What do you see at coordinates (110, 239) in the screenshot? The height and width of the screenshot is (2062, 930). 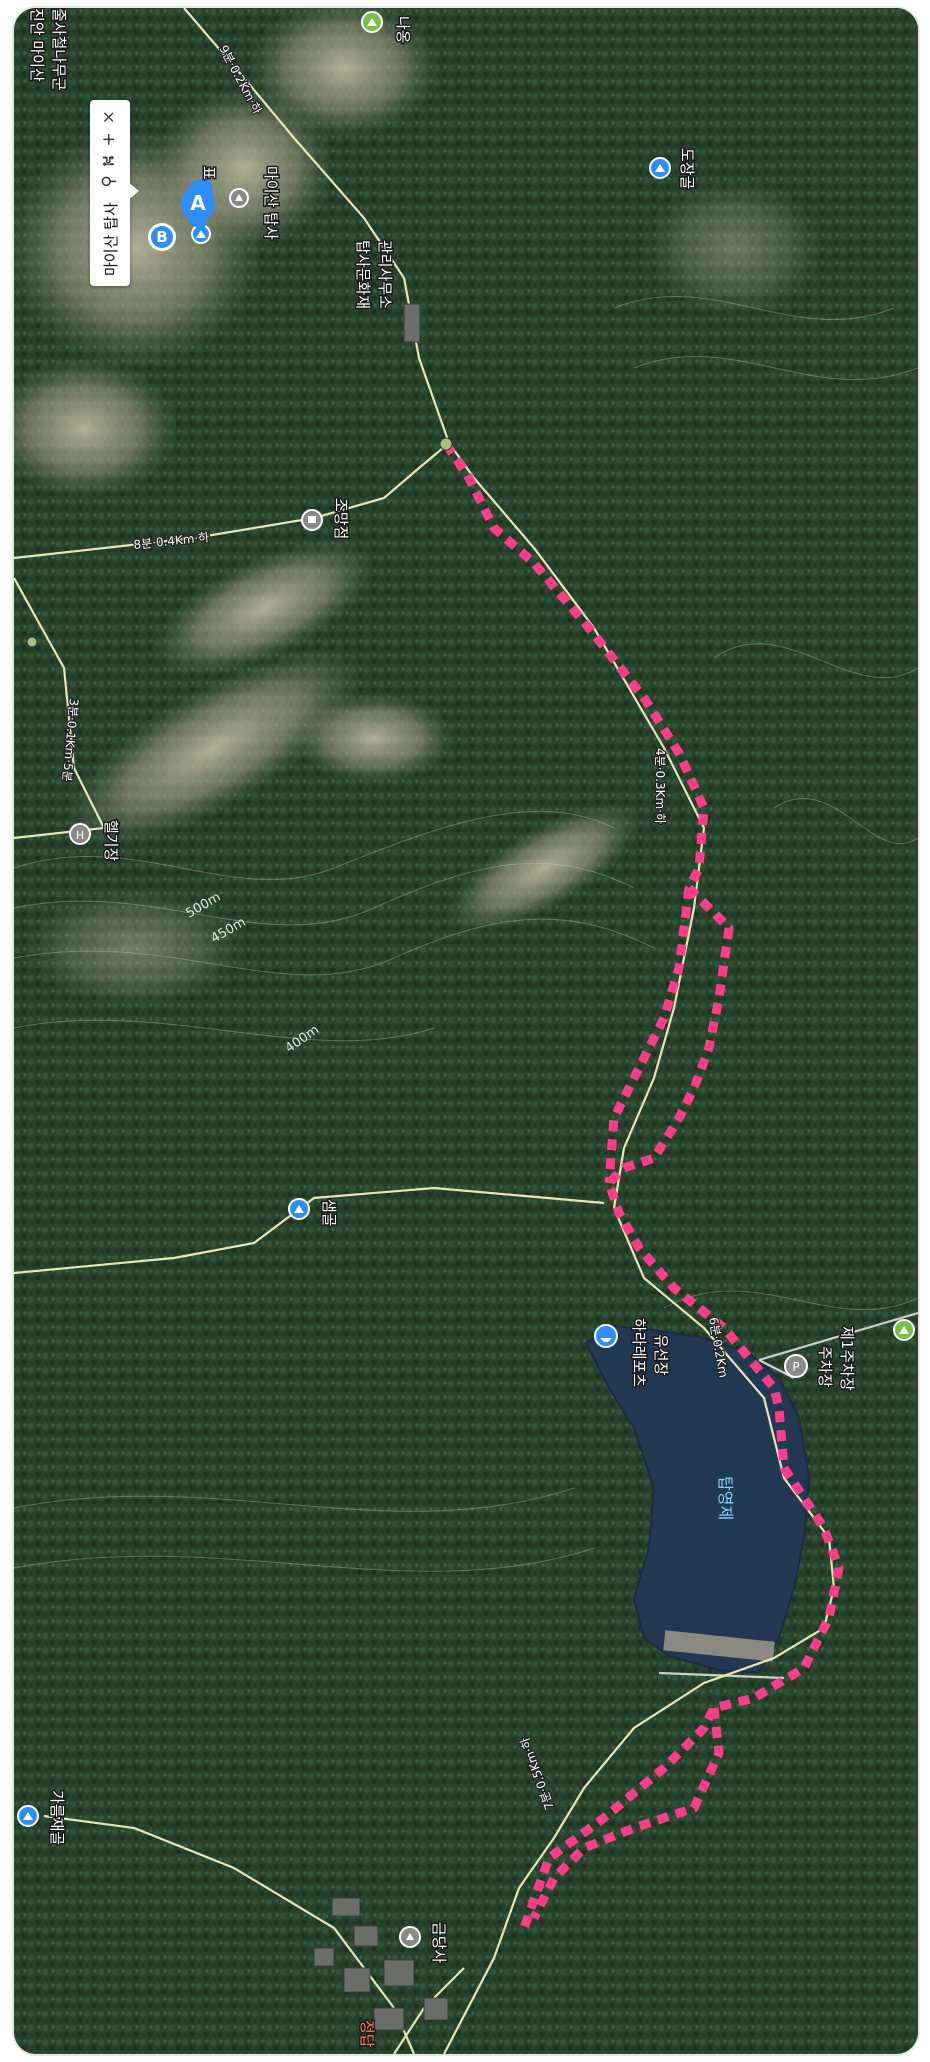 I see `popup-title: 마이산 탑사` at bounding box center [110, 239].